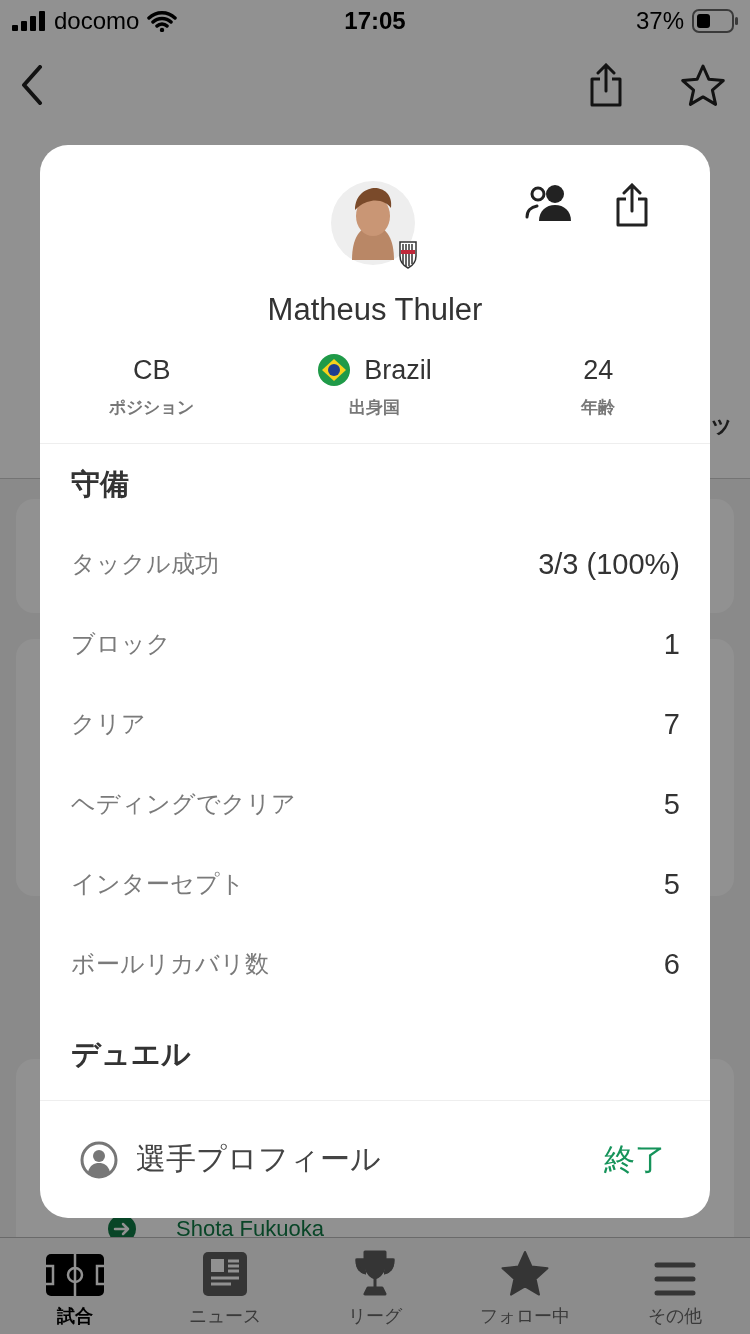 The width and height of the screenshot is (750, 1334). I want to click on player-name: Matheus Thuler, so click(375, 310).